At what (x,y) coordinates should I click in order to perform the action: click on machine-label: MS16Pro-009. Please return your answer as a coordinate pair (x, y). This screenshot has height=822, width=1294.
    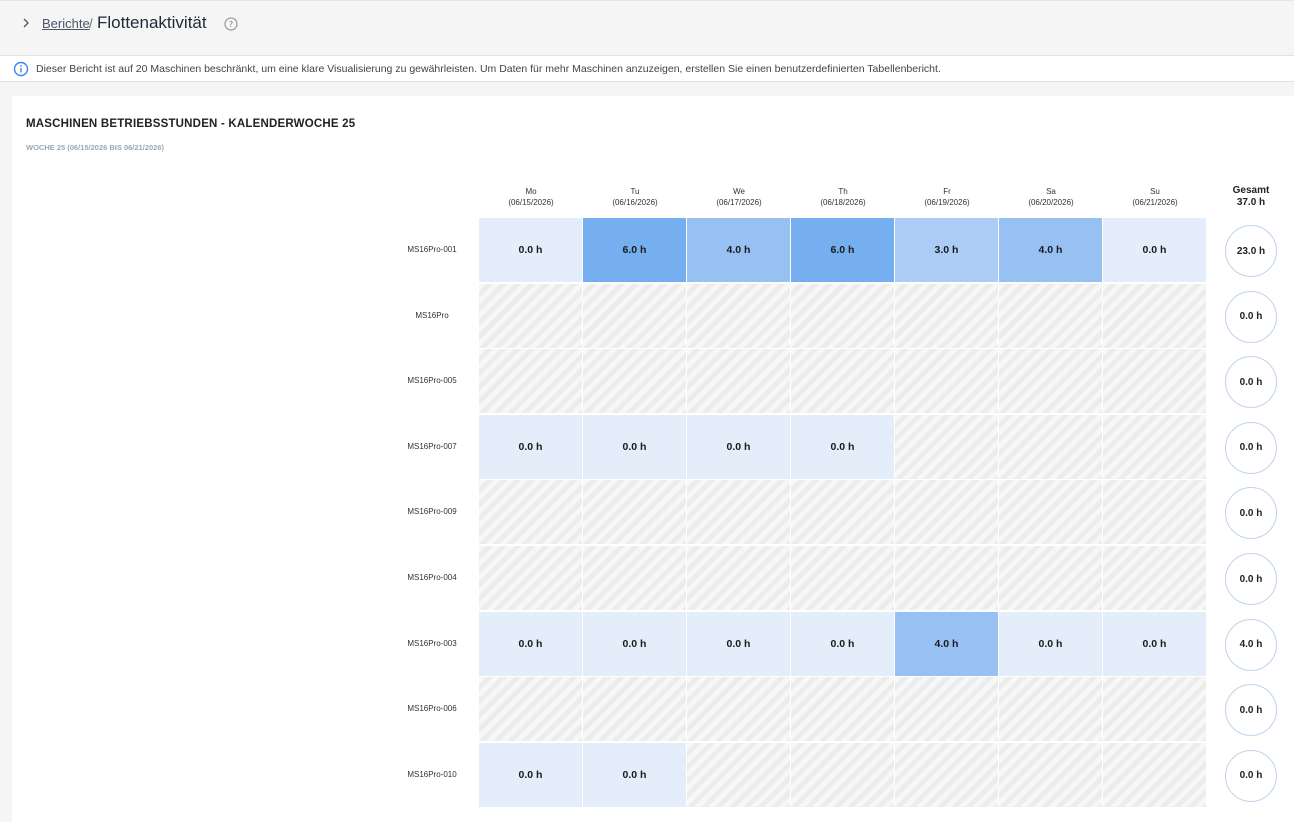
    Looking at the image, I should click on (432, 512).